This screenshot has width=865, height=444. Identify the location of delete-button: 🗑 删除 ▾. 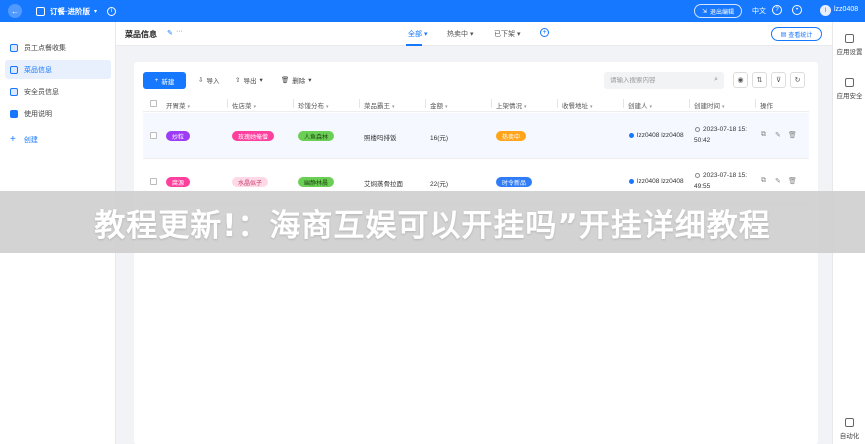
(296, 80).